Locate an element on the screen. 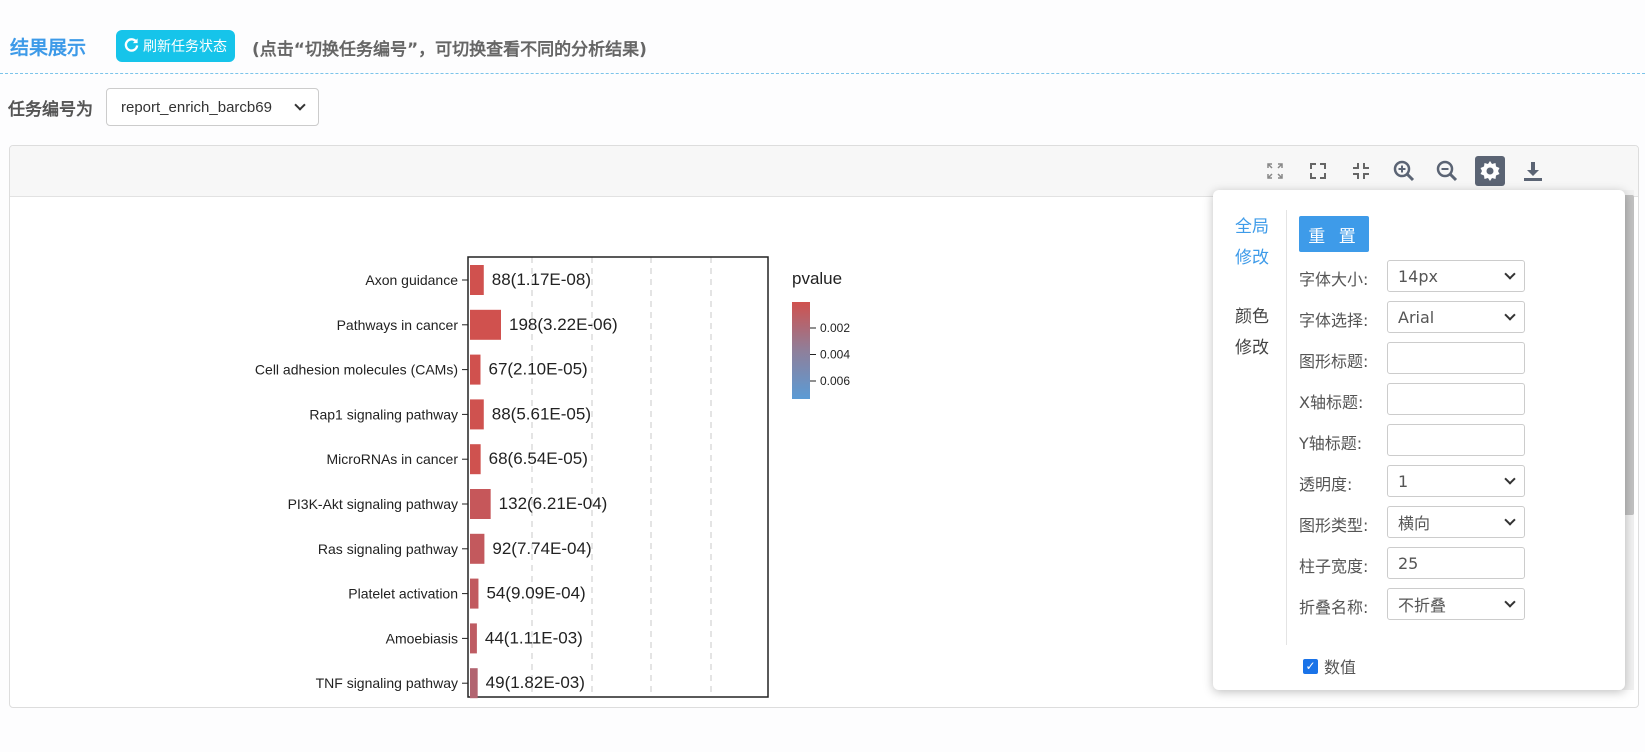 This screenshot has height=752, width=1645. font-family-value: Arial is located at coordinates (1416, 317).